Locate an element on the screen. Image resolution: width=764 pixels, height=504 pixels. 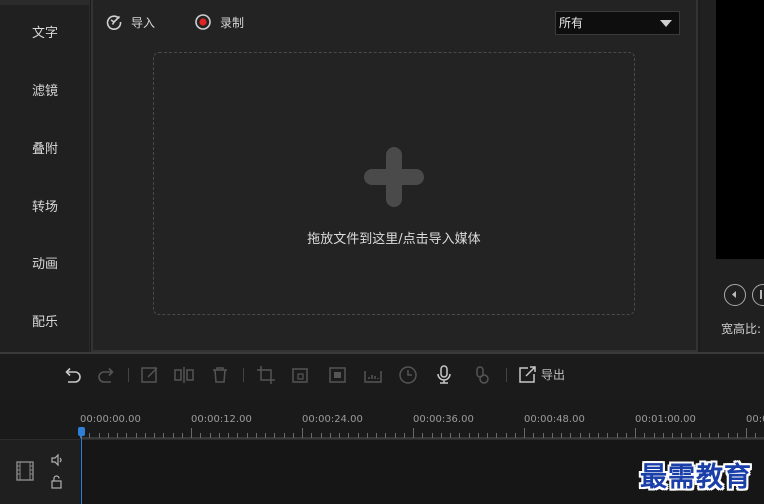
export-label: 导出 is located at coordinates (553, 374).